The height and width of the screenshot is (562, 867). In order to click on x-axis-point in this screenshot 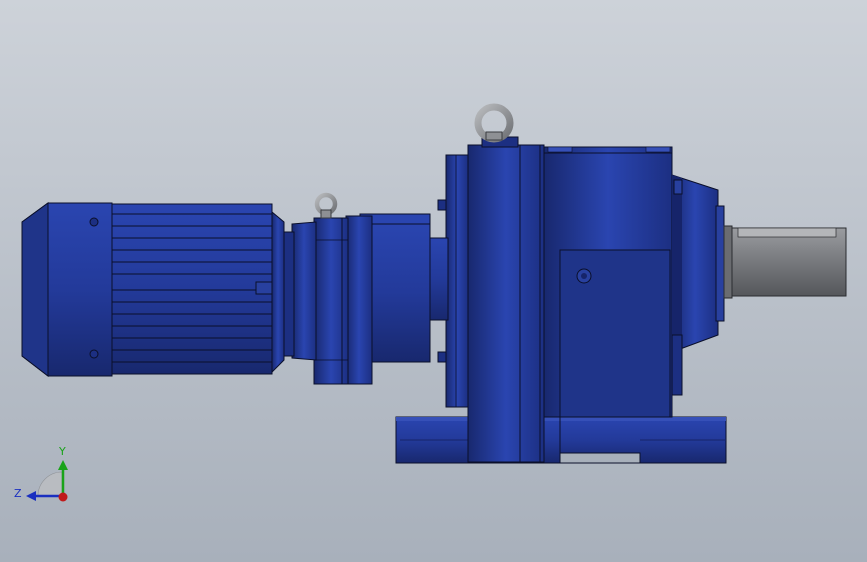, I will do `click(63, 497)`.